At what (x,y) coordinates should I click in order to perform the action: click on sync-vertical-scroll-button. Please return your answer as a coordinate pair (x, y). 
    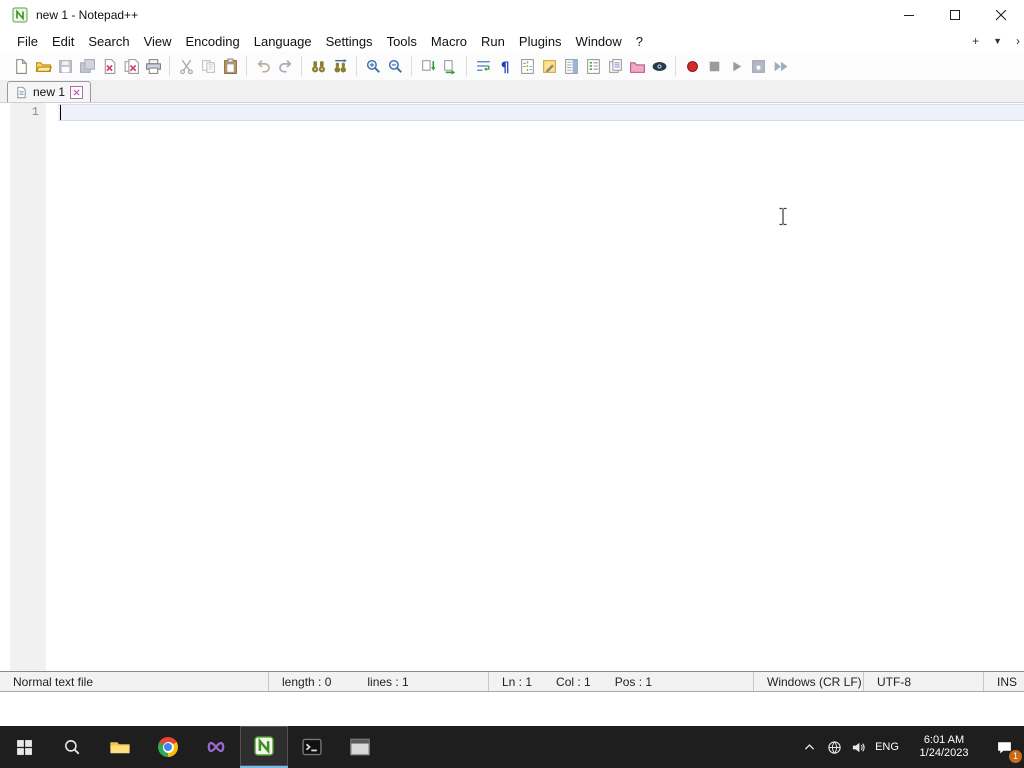
    Looking at the image, I should click on (428, 66).